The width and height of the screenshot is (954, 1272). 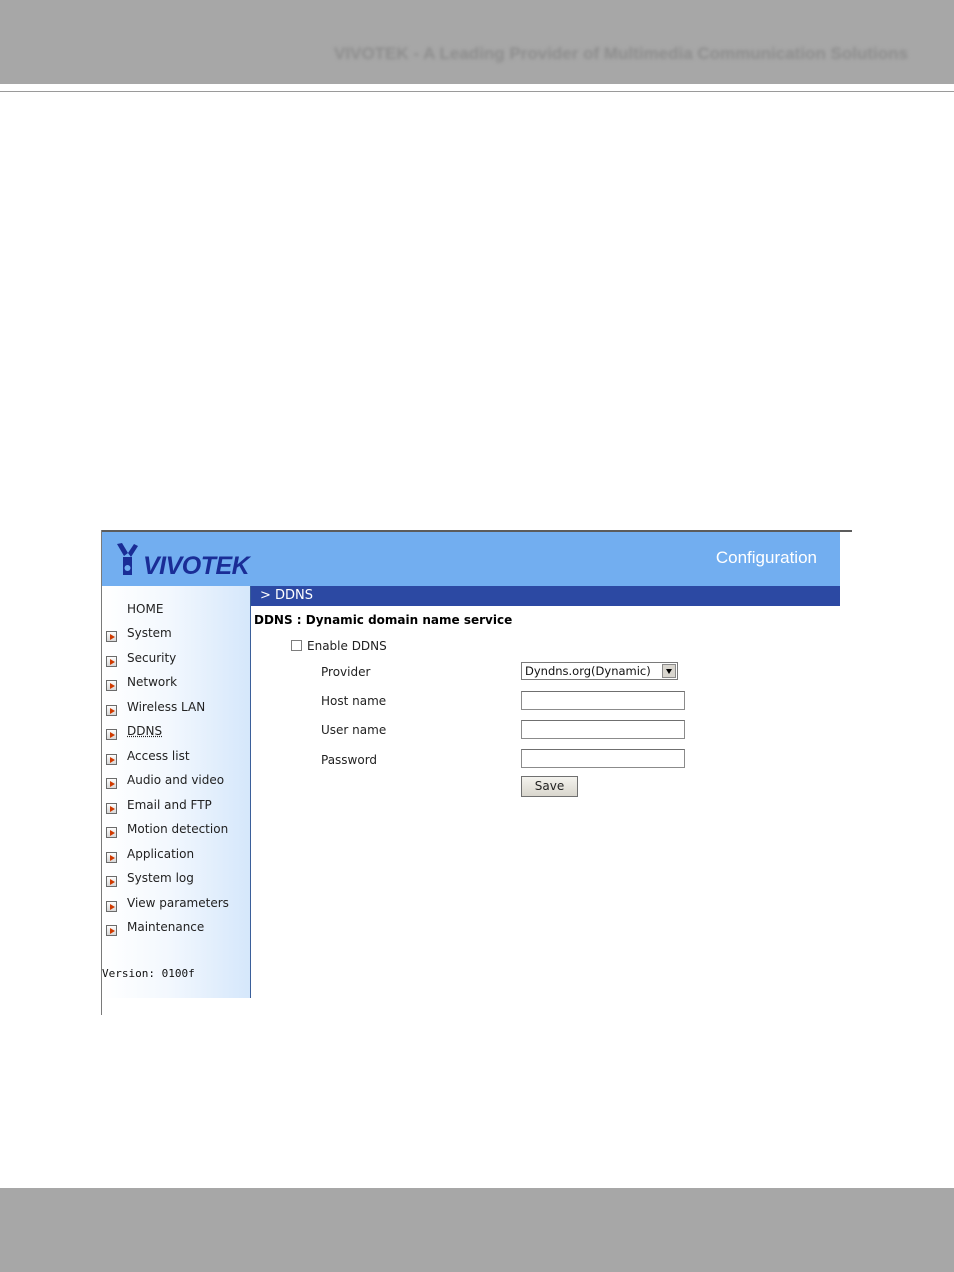 I want to click on sidebar-item-application: Application, so click(x=176, y=856).